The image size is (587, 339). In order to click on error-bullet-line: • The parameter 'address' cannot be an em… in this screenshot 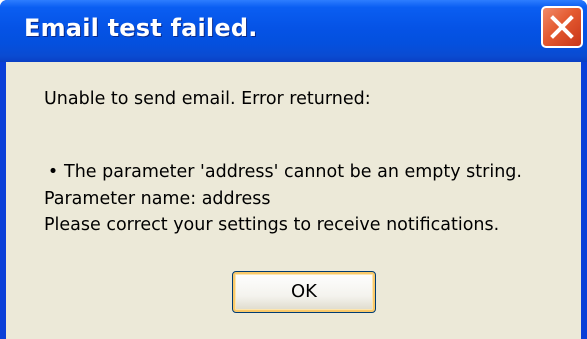, I will do `click(282, 172)`.